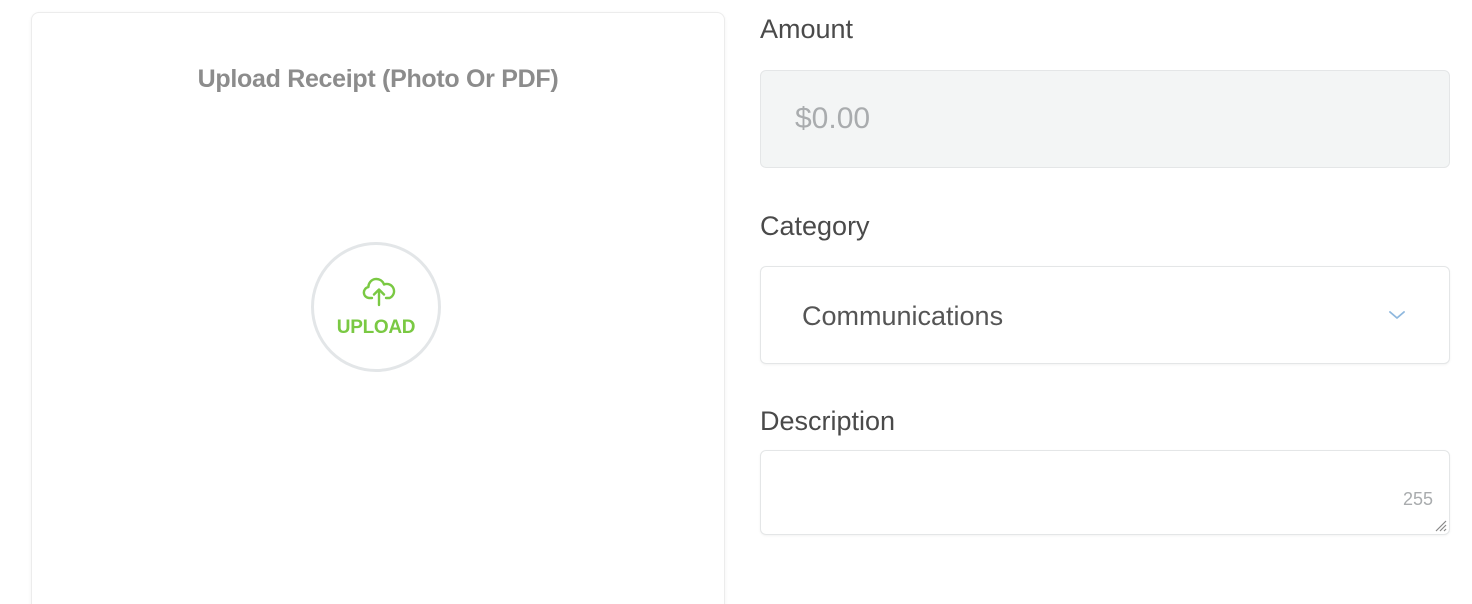 The width and height of the screenshot is (1472, 604). What do you see at coordinates (828, 421) in the screenshot?
I see `description-label: Description` at bounding box center [828, 421].